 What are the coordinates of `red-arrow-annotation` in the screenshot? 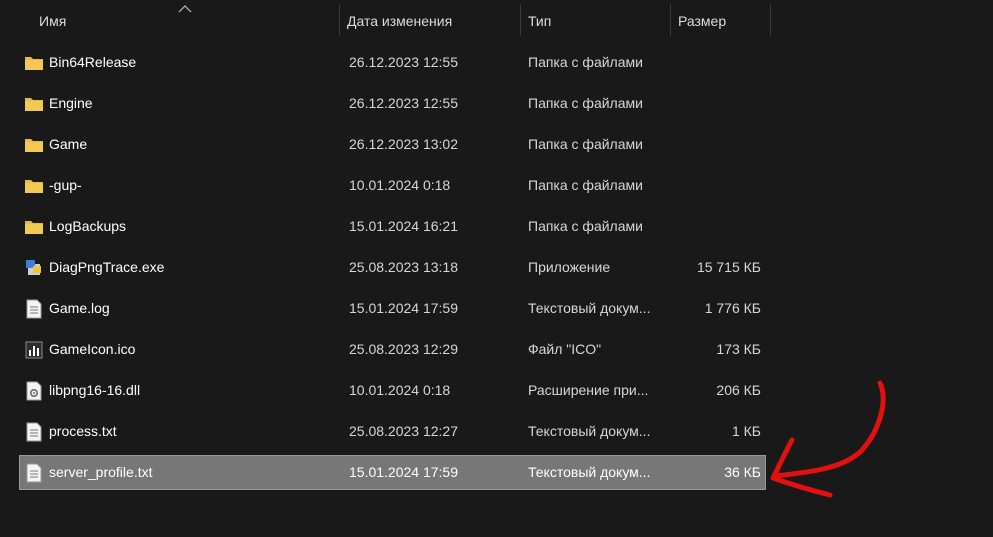 It's located at (828, 439).